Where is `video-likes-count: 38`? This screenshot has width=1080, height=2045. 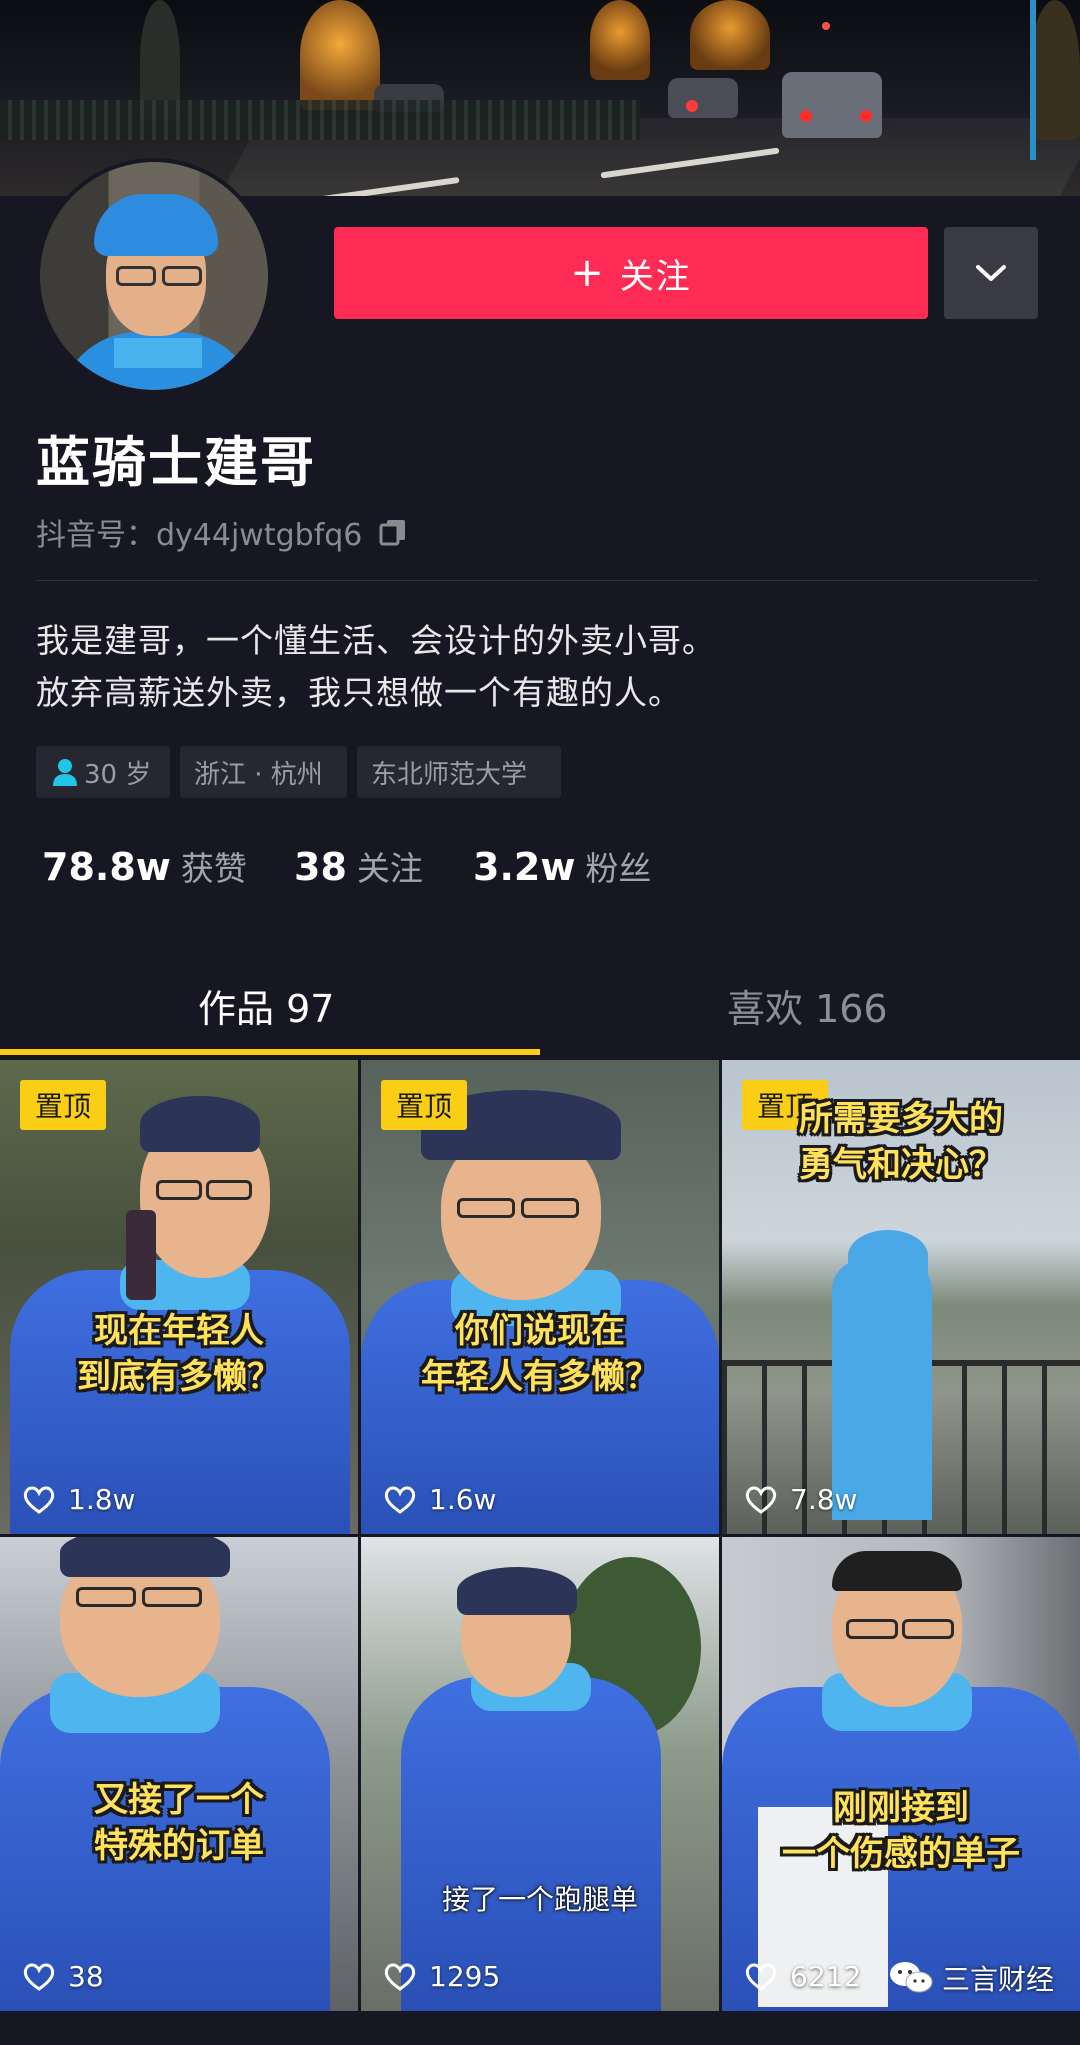
video-likes-count: 38 is located at coordinates (86, 1976).